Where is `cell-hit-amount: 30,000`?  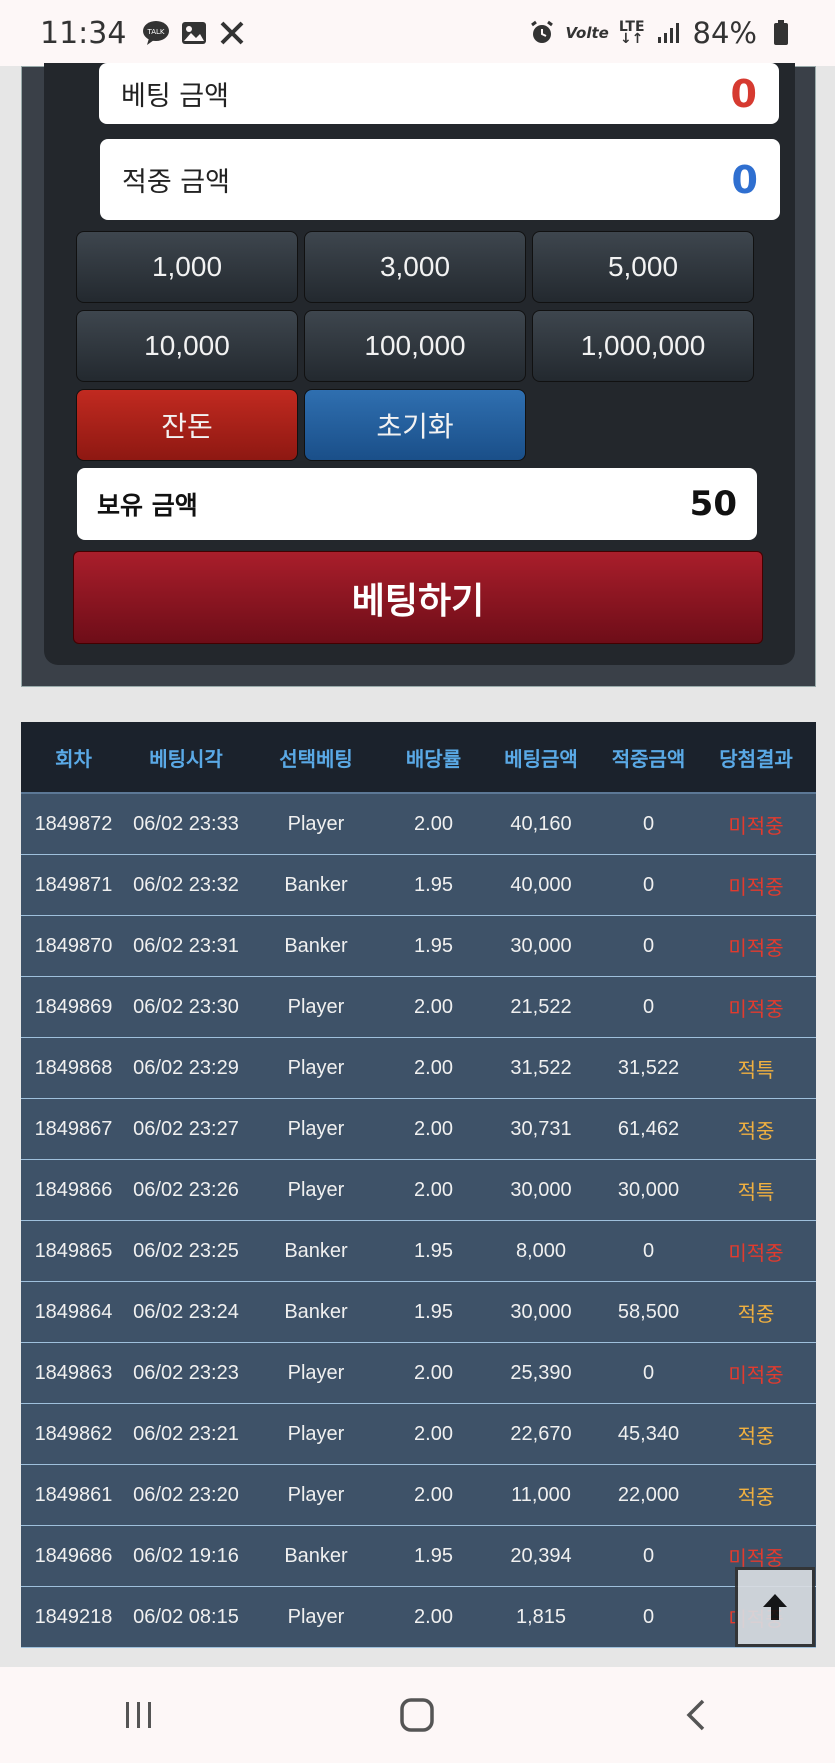 cell-hit-amount: 30,000 is located at coordinates (648, 1189).